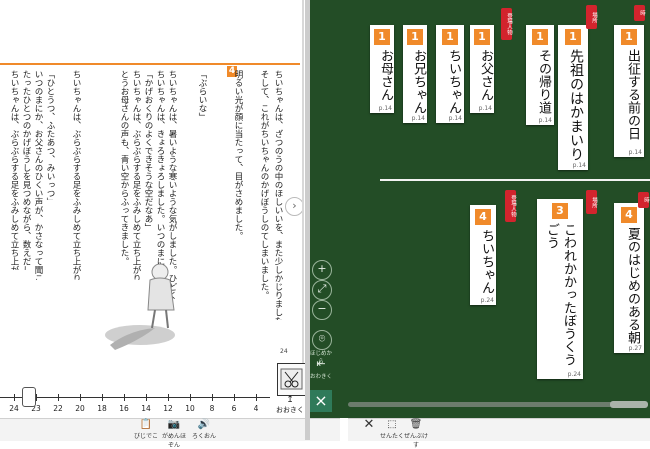 The height and width of the screenshot is (449, 650). What do you see at coordinates (135, 397) in the screenshot?
I see `slider-track` at bounding box center [135, 397].